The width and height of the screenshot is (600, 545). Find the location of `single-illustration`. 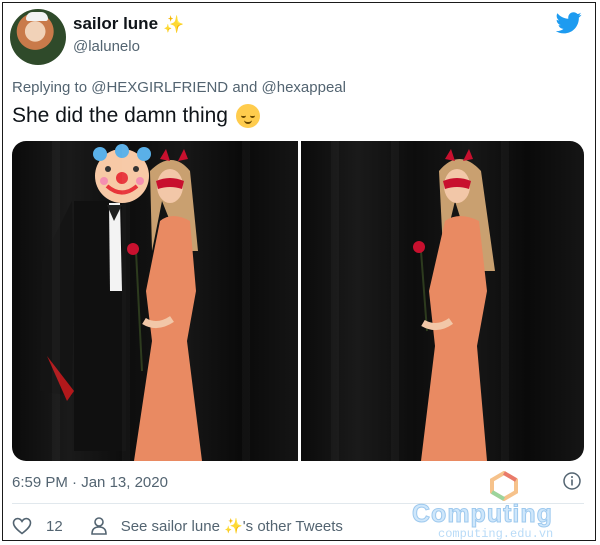

single-illustration is located at coordinates (454, 305).